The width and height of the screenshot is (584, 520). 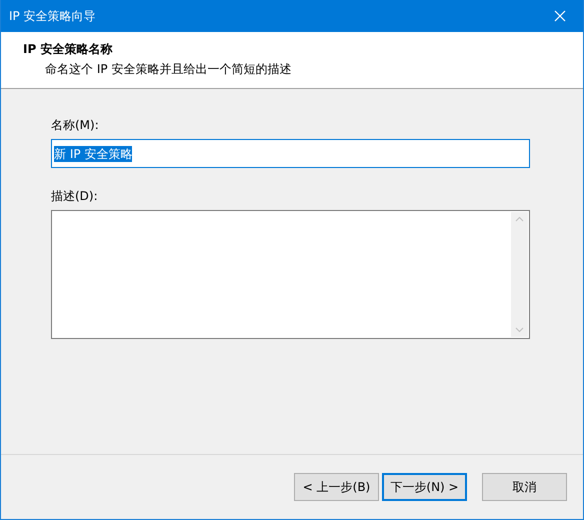 What do you see at coordinates (168, 69) in the screenshot?
I see `page-subtitle: 命名这个 IP 安全策略并且给出一个简短的描述` at bounding box center [168, 69].